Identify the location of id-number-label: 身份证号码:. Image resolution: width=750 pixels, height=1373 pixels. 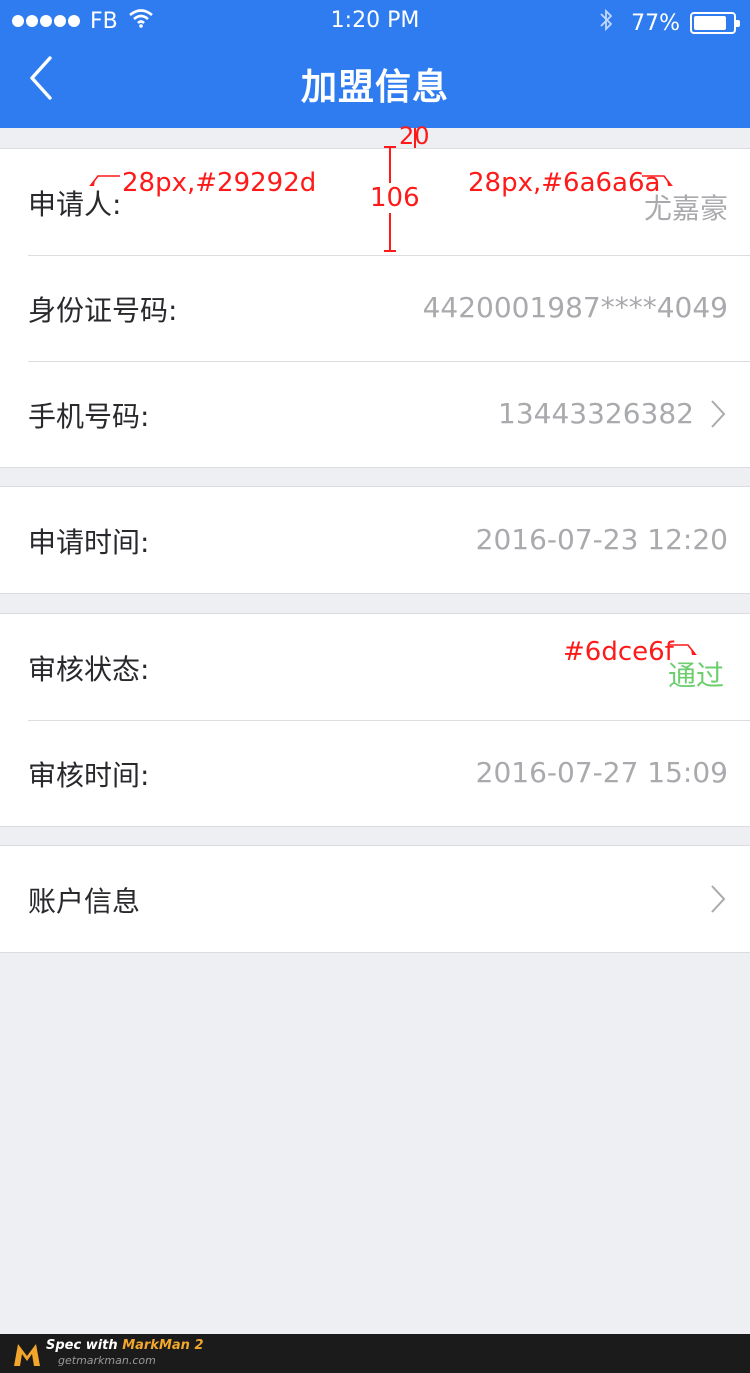
(103, 310).